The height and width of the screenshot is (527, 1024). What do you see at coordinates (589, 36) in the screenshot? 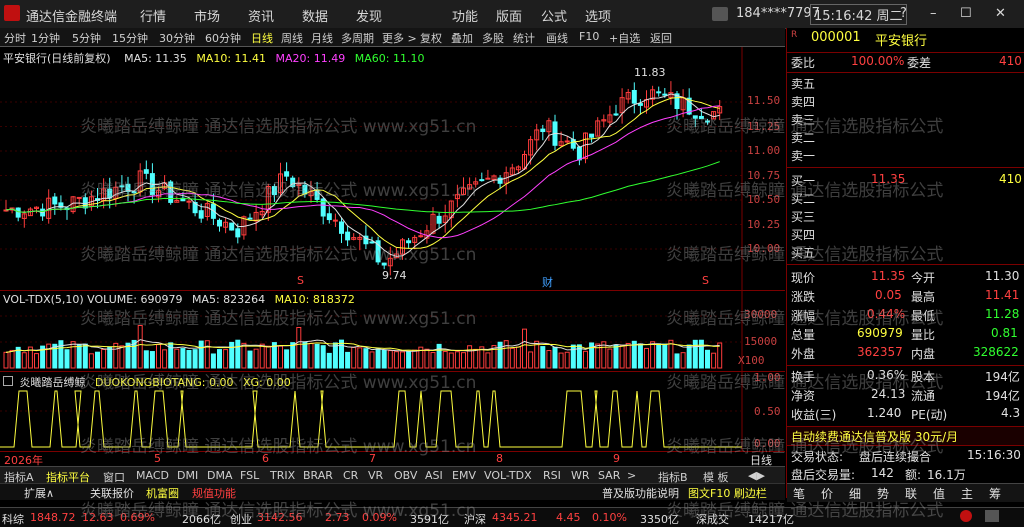
I see `tool-f10: F10` at bounding box center [589, 36].